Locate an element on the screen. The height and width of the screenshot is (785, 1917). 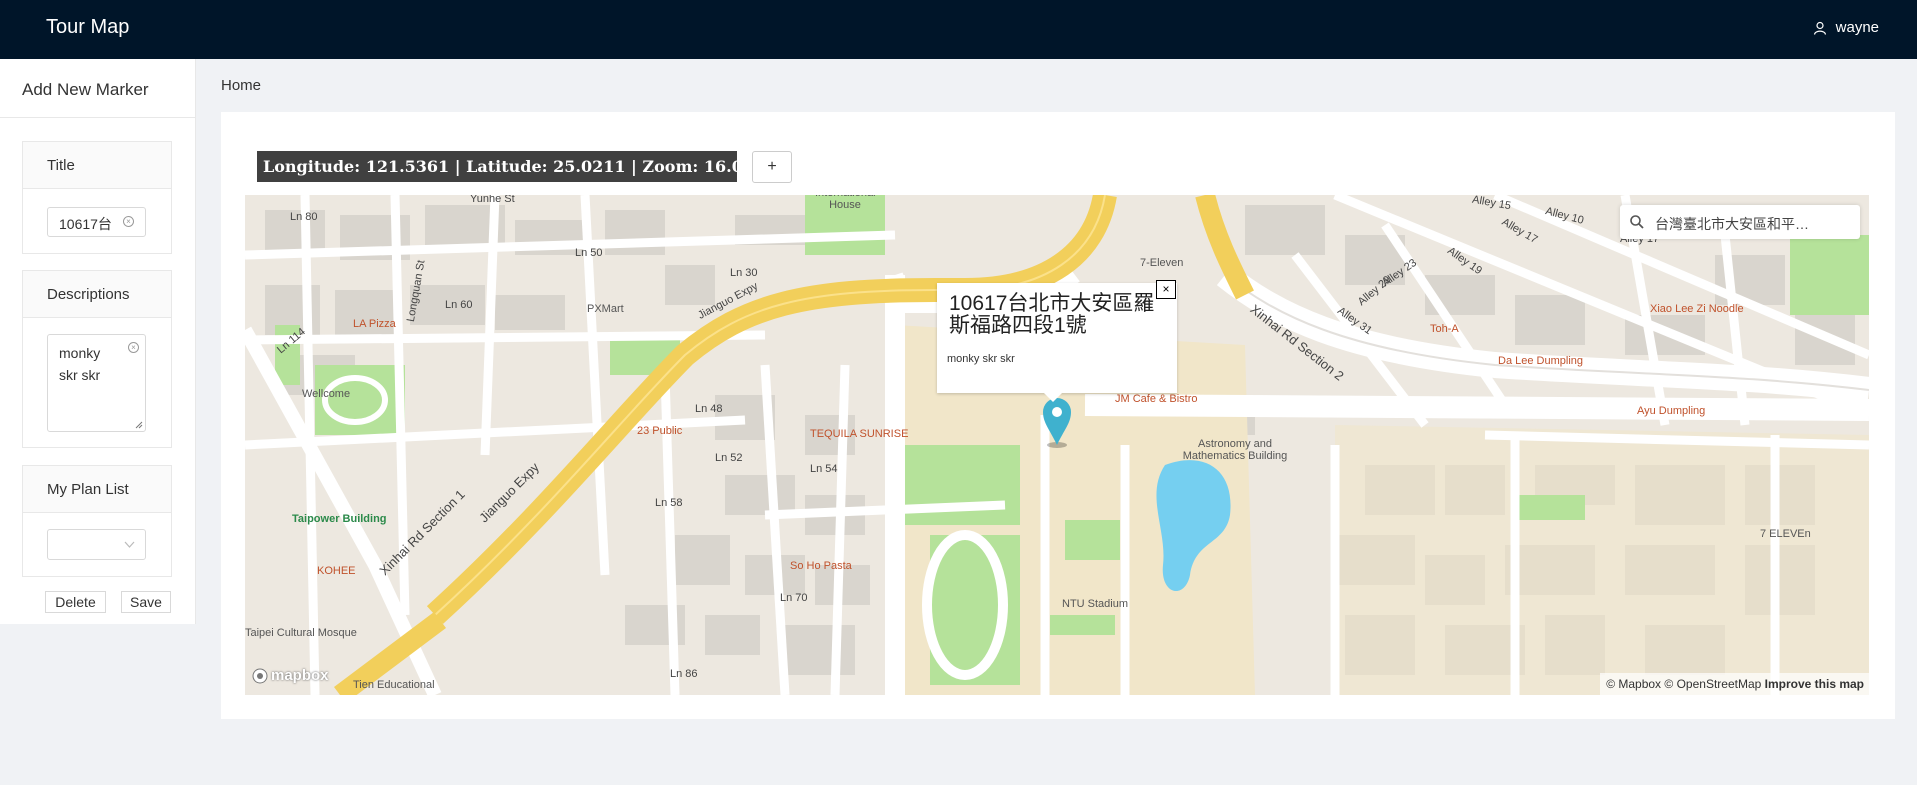
plan-list-label: My Plan List is located at coordinates (97, 489).